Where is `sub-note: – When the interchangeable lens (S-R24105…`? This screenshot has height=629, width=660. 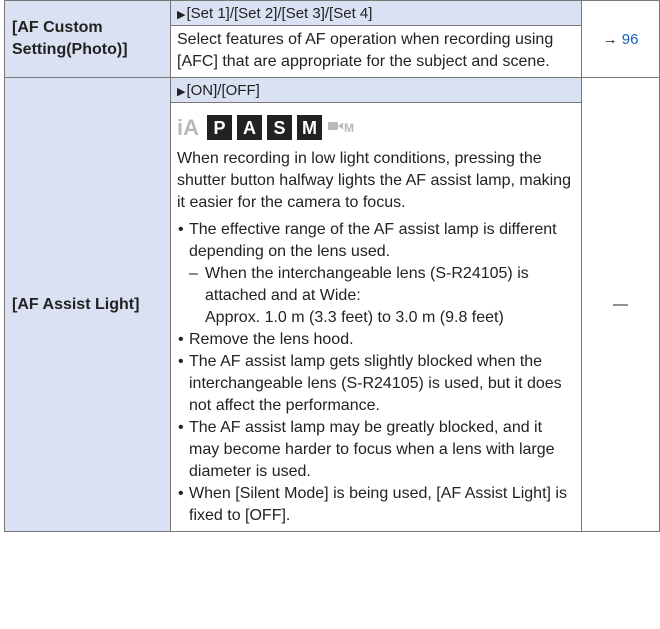
sub-note: – When the interchangeable lens (S-R24105… is located at coordinates (382, 285).